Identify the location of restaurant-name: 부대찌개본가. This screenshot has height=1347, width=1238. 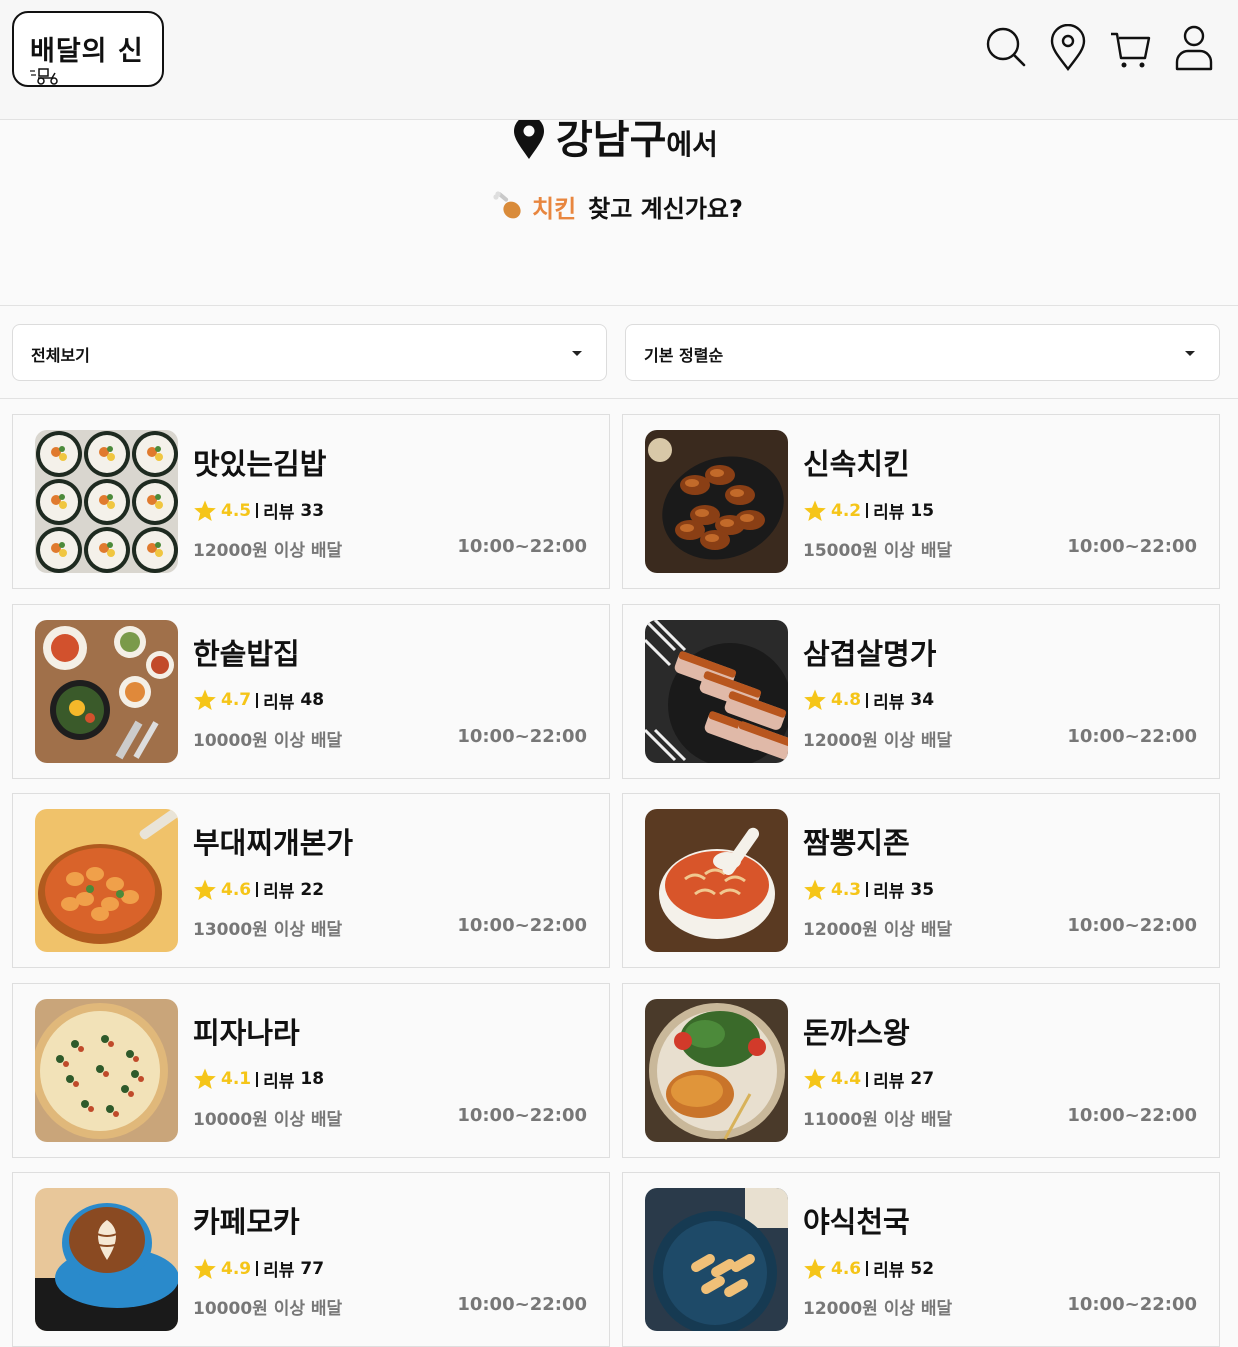
(273, 843).